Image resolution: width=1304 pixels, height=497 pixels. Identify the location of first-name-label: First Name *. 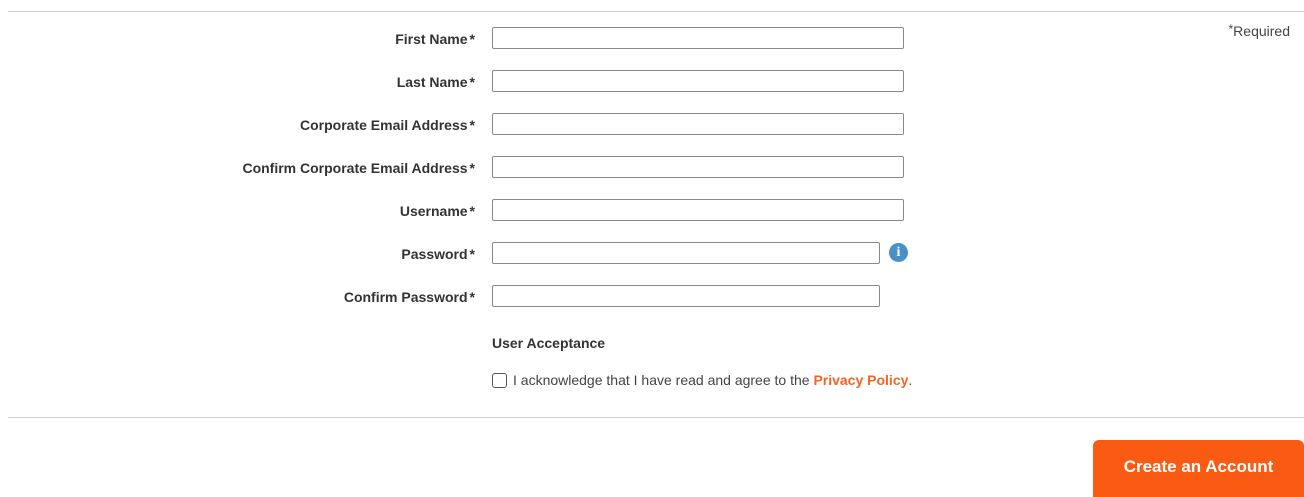
(435, 39).